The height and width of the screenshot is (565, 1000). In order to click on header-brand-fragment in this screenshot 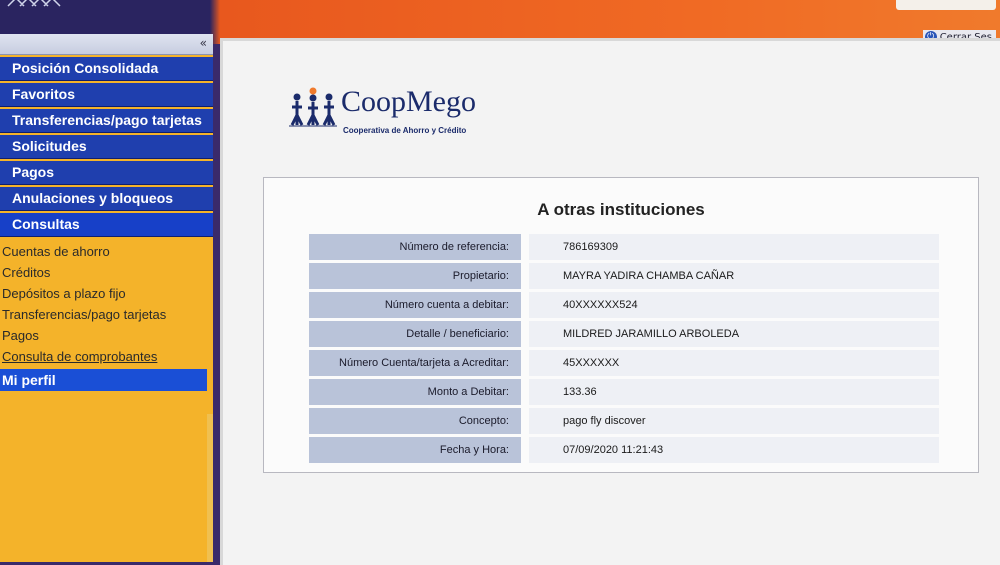, I will do `click(946, 5)`.